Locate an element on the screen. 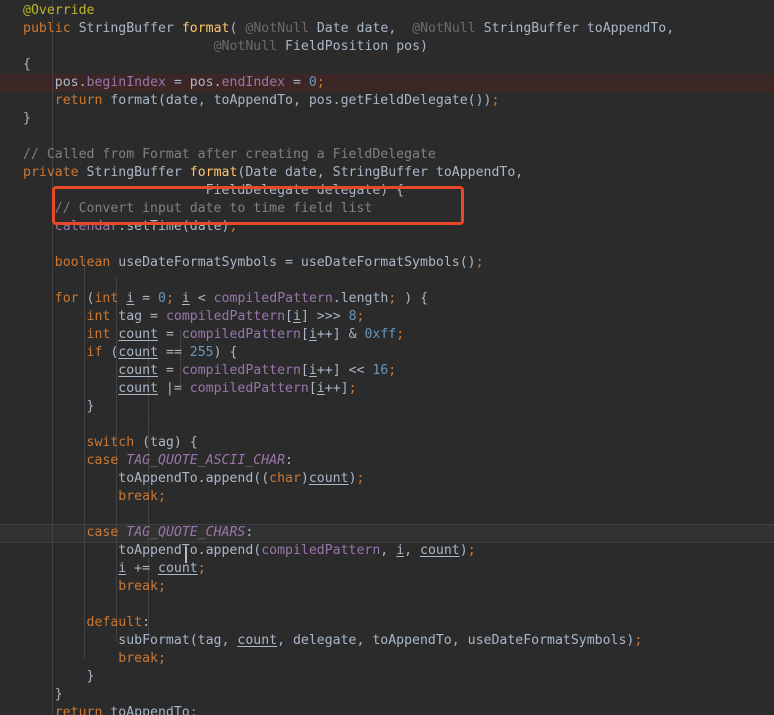 The image size is (774, 715). code-line: FieldDelegate delegate) { is located at coordinates (387, 191).